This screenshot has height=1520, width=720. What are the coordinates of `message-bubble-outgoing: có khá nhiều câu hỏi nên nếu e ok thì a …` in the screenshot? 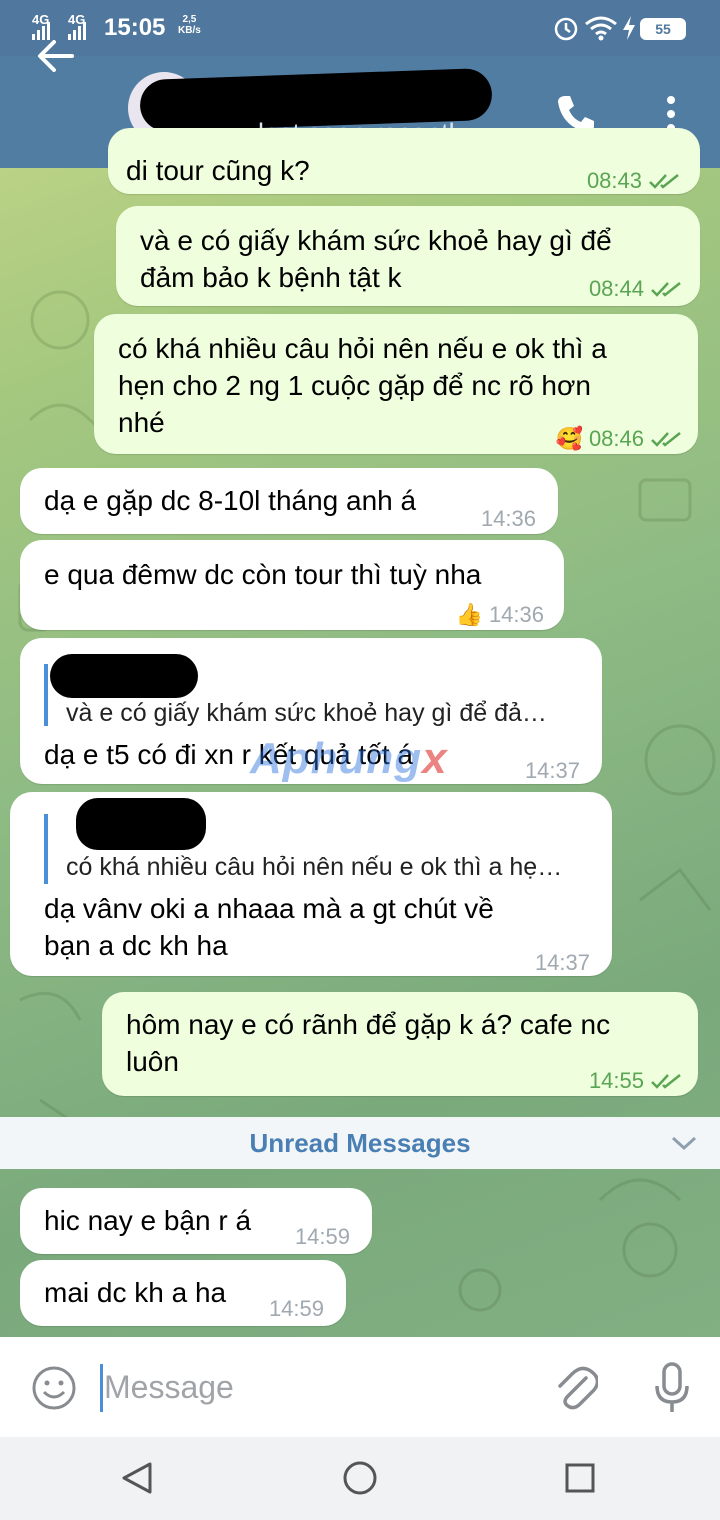 It's located at (396, 384).